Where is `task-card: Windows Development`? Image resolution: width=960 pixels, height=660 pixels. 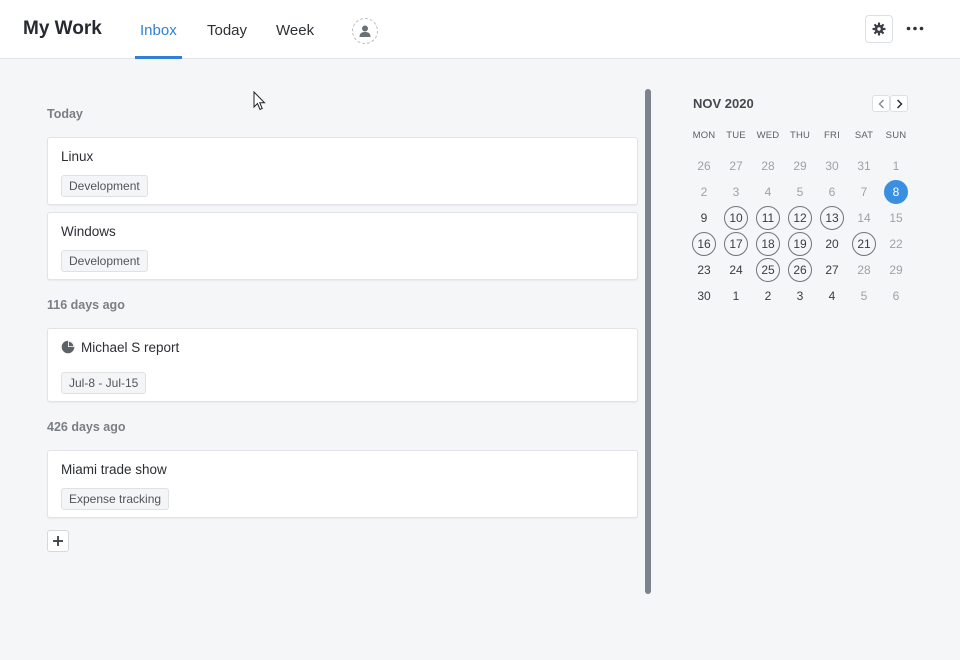 task-card: Windows Development is located at coordinates (342, 246).